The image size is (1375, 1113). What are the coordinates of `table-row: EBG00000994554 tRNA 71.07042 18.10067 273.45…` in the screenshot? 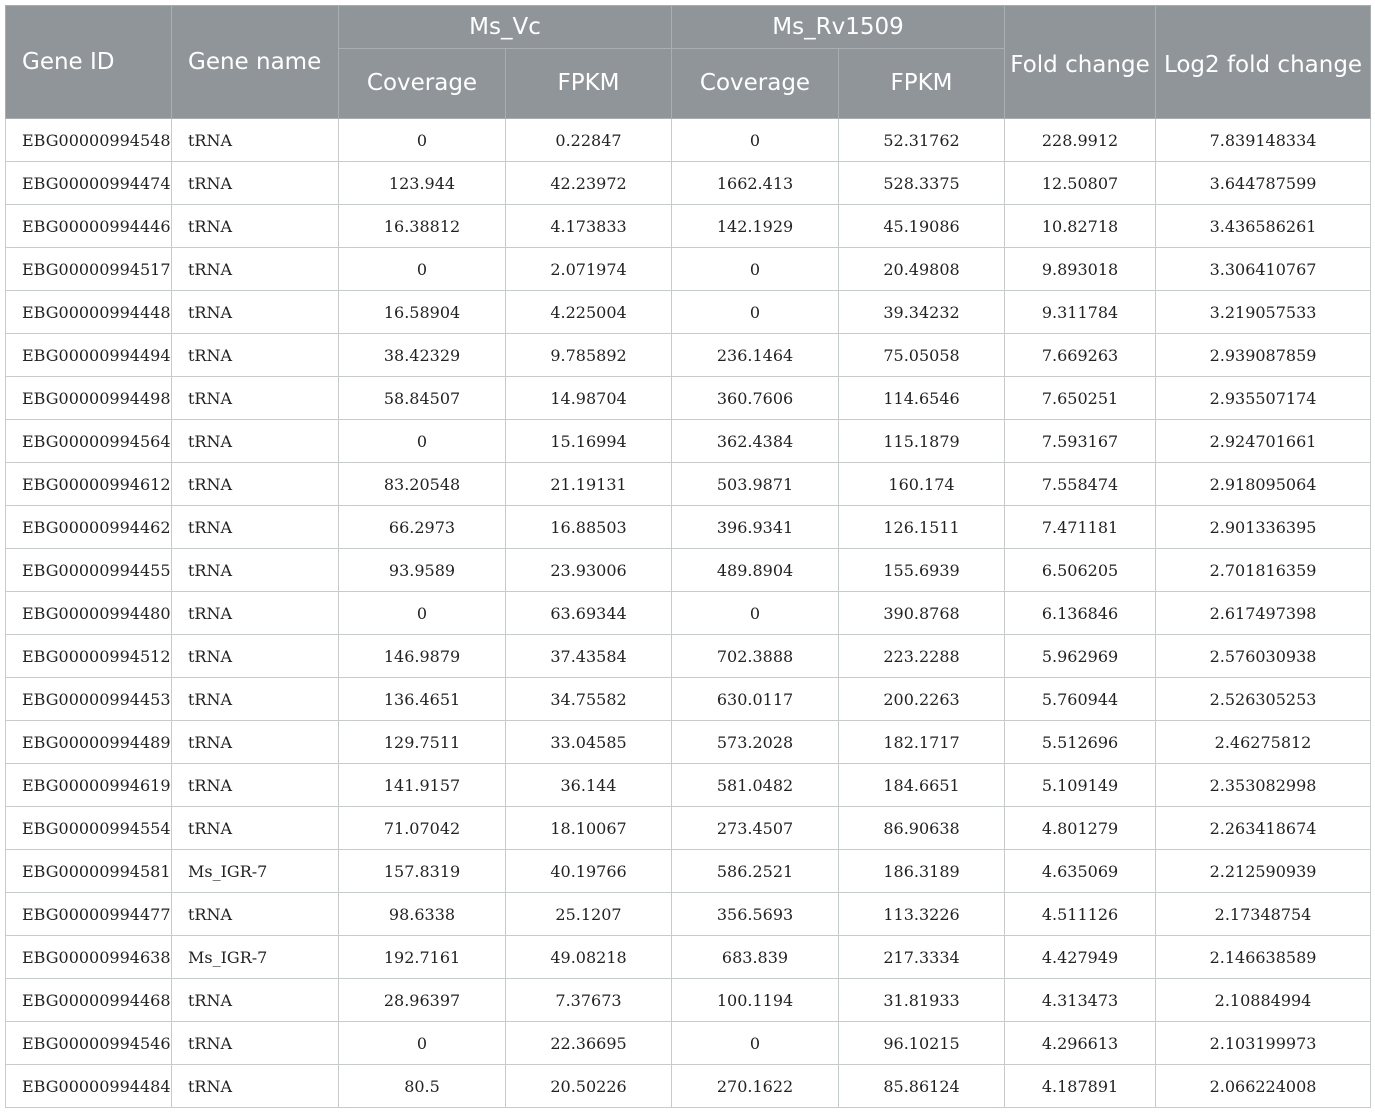 It's located at (688, 828).